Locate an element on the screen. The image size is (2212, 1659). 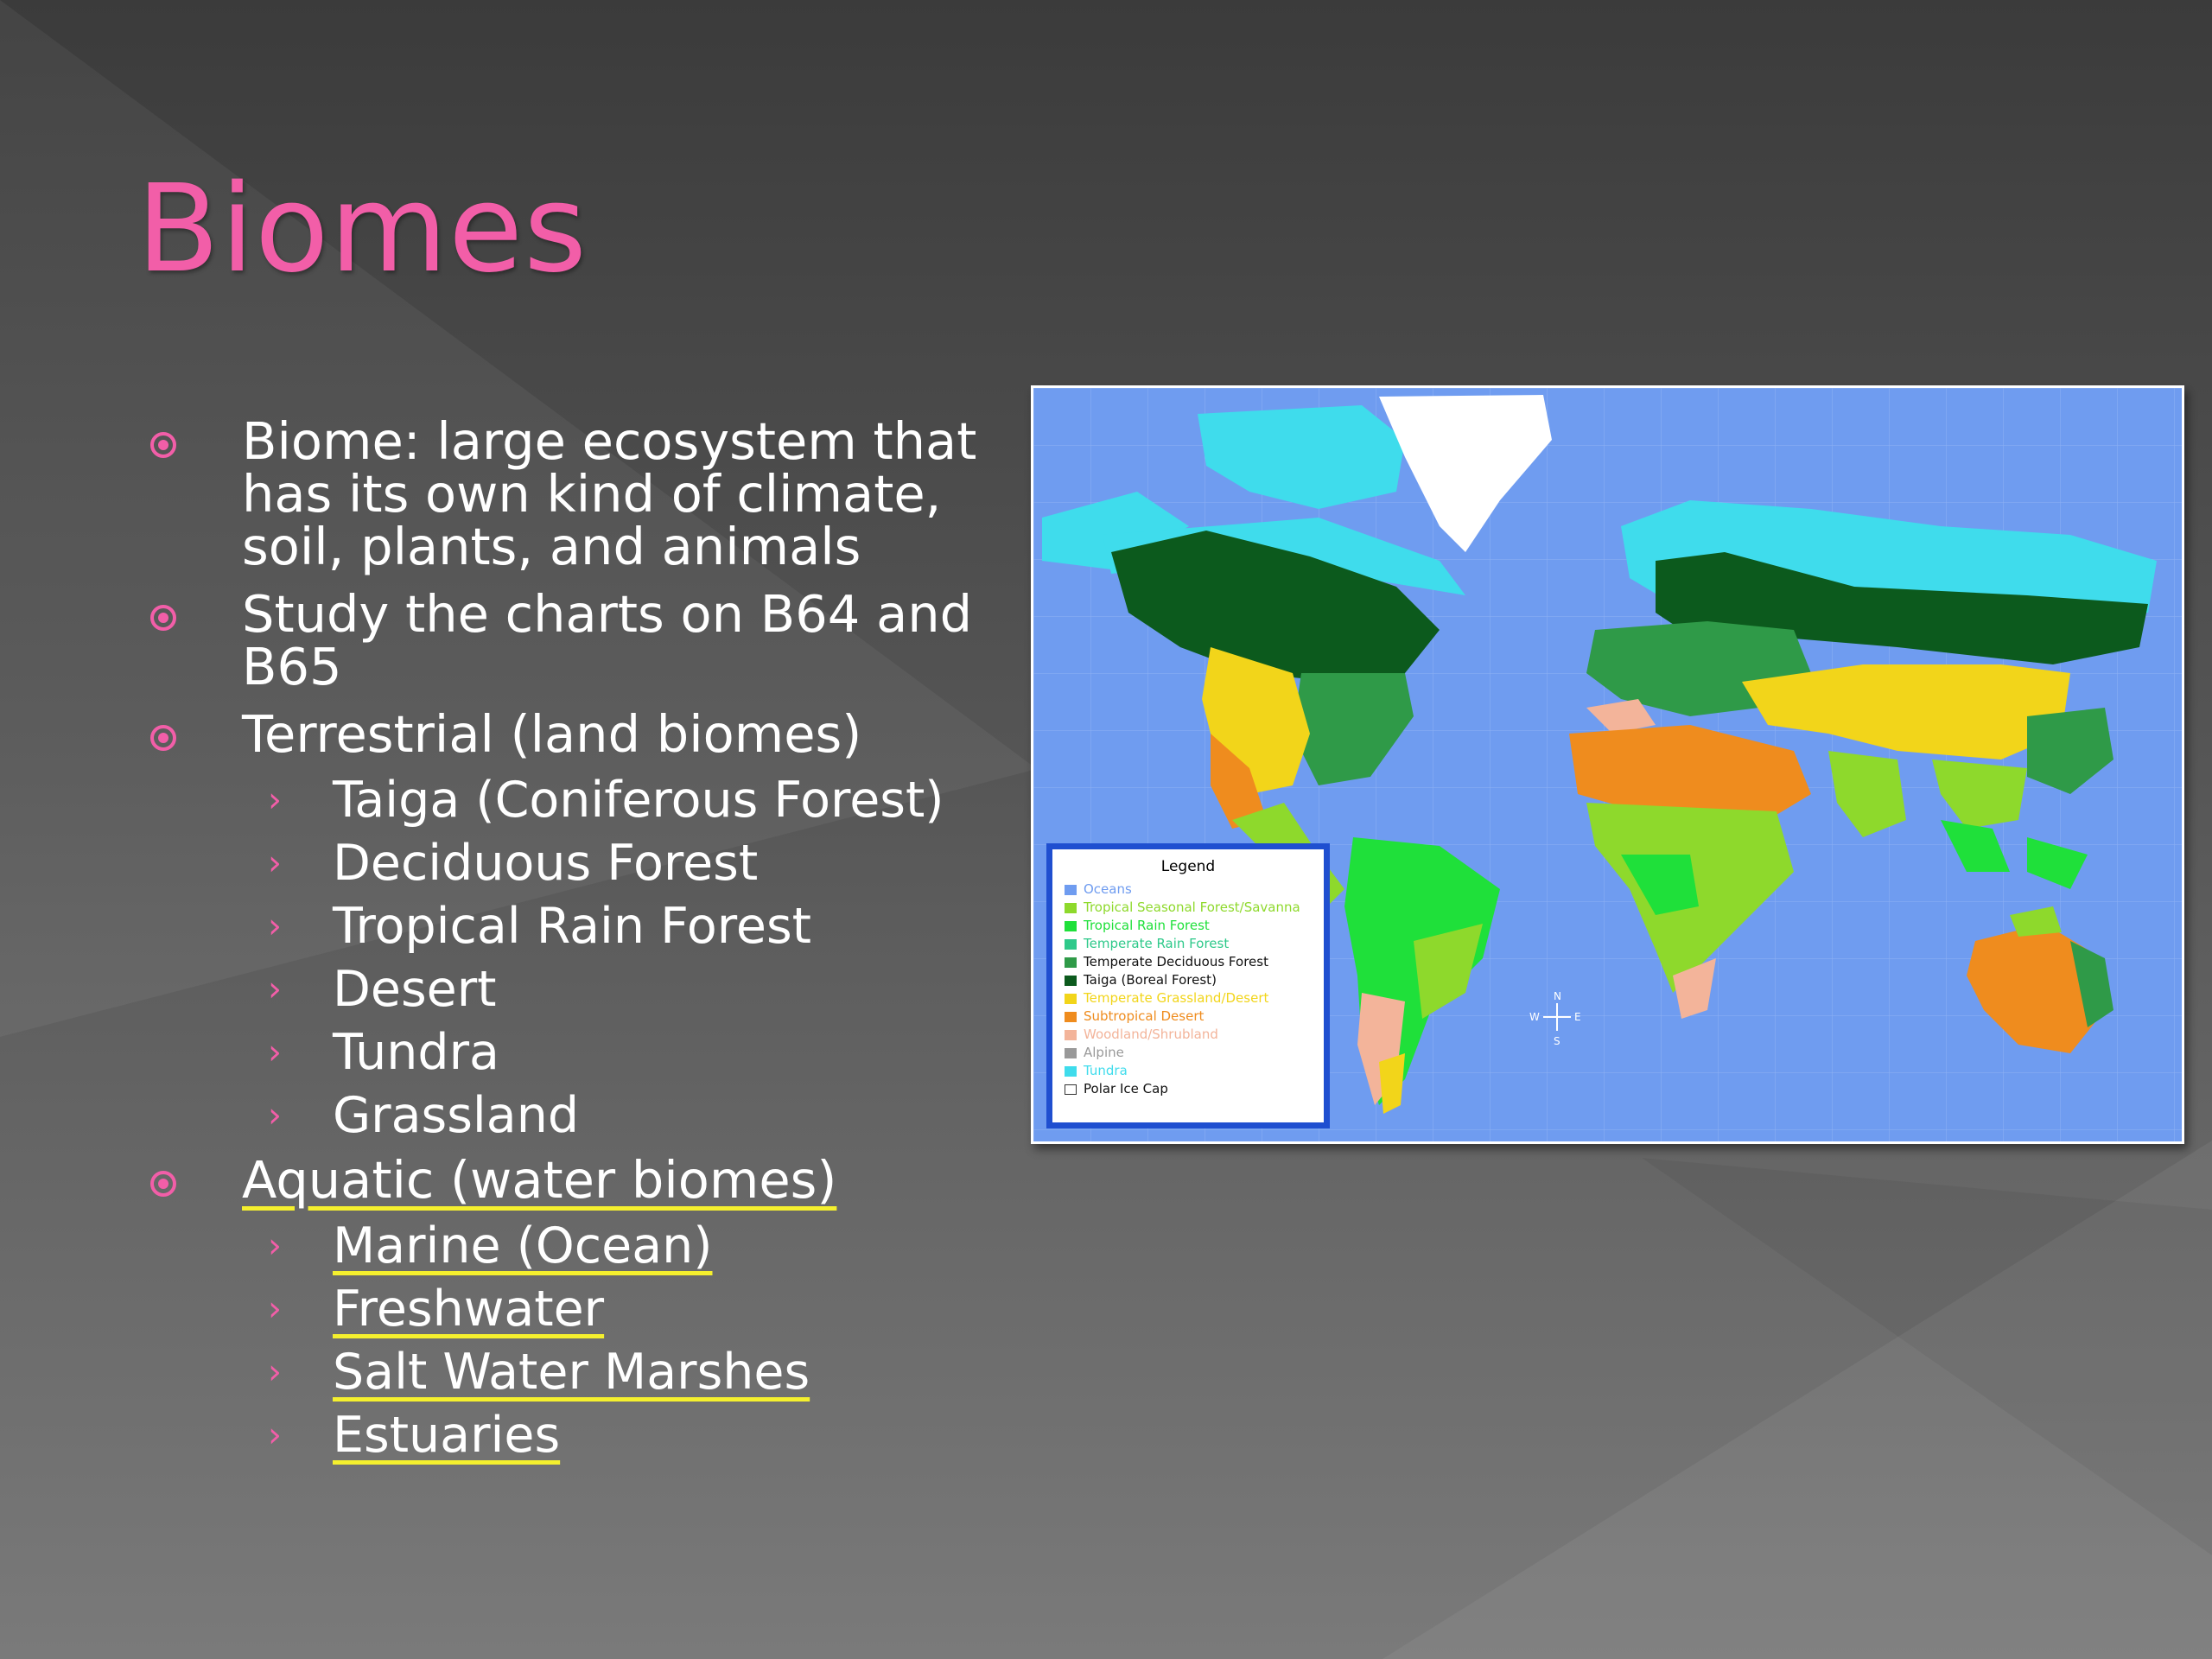
legend-label: Oceans is located at coordinates (1108, 889).